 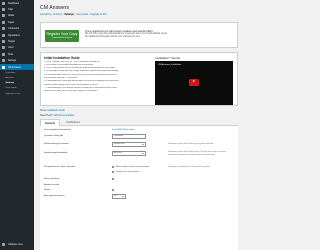 I want to click on sticky-label: Sticky questions:, so click(x=52, y=179).